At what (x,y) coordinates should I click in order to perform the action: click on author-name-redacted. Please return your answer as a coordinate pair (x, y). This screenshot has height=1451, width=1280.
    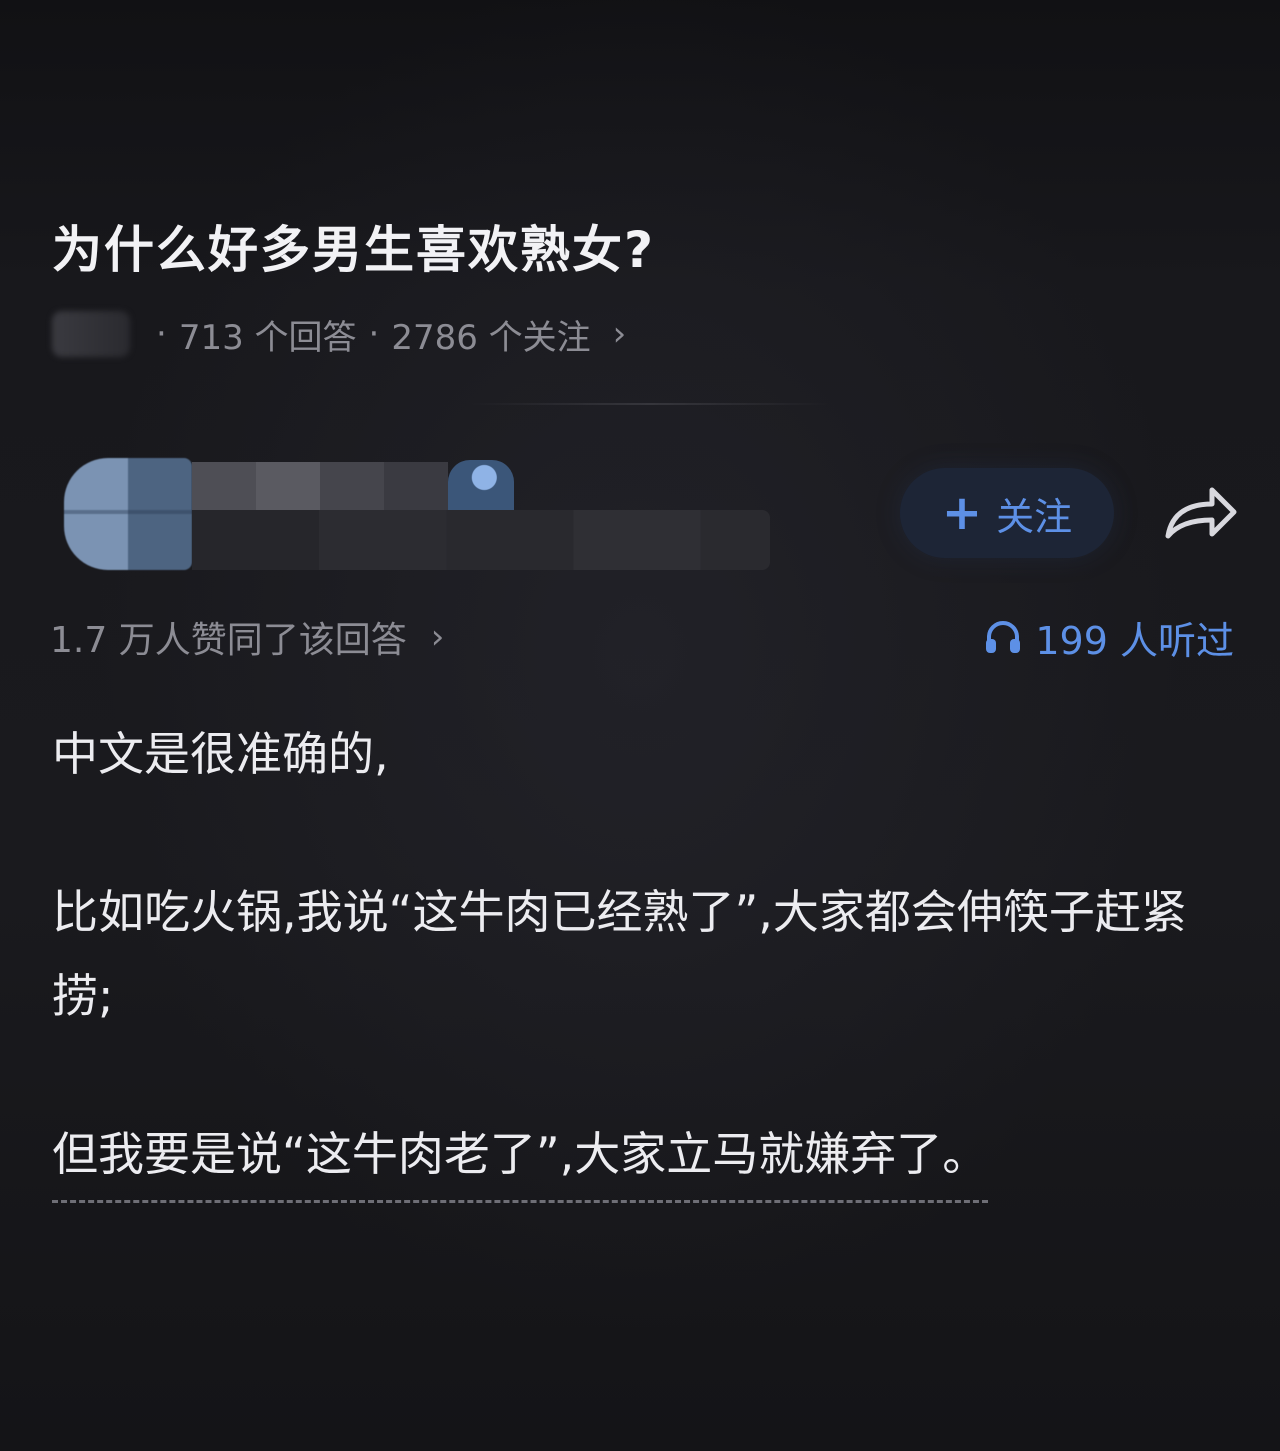
    Looking at the image, I should click on (320, 486).